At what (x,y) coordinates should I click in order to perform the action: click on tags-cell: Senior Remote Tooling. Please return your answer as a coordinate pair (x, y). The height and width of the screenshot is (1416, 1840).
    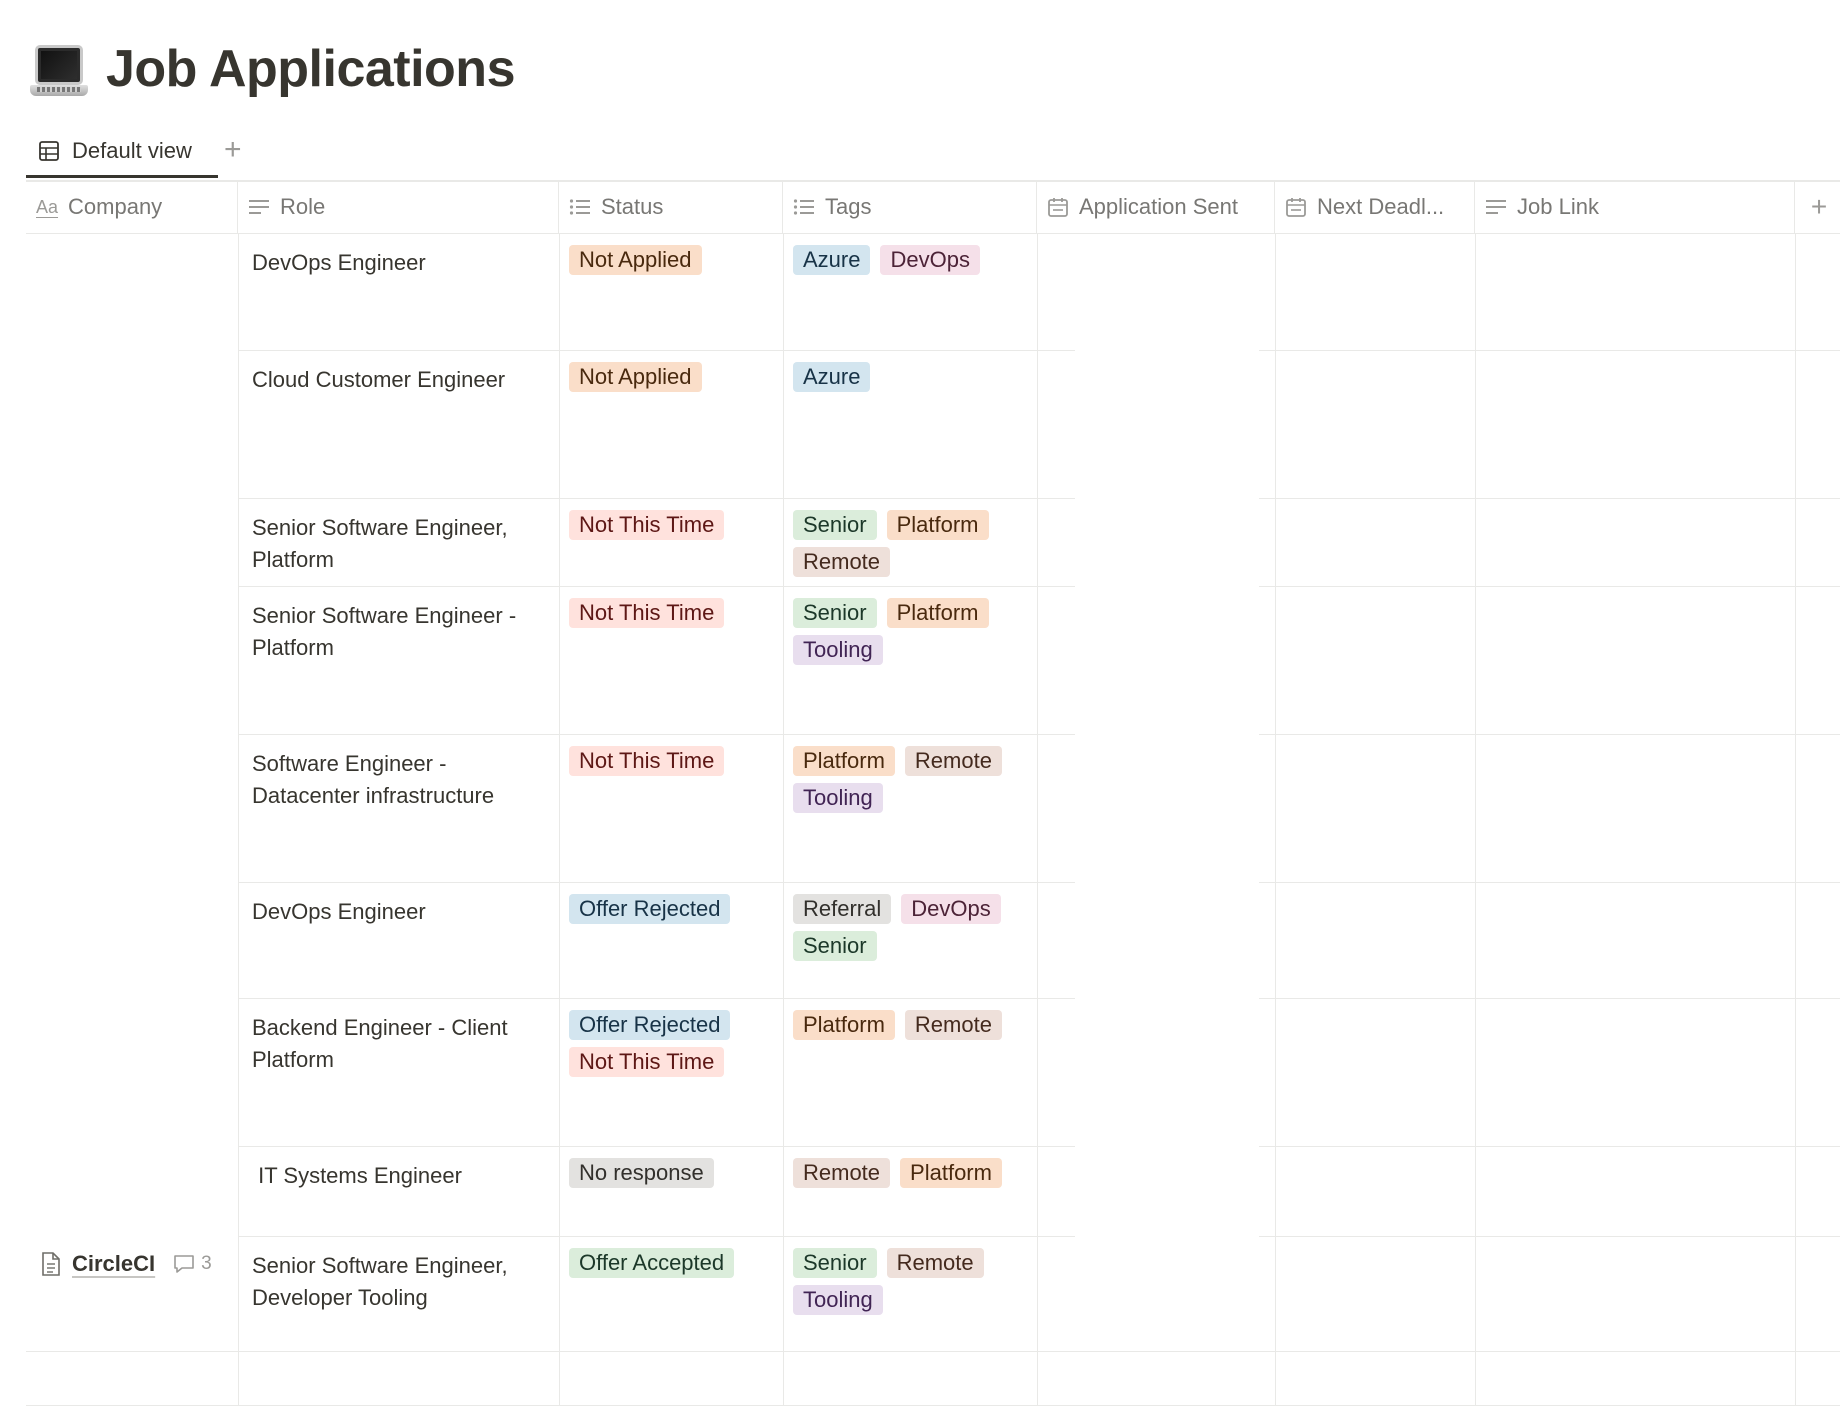
    Looking at the image, I should click on (910, 1293).